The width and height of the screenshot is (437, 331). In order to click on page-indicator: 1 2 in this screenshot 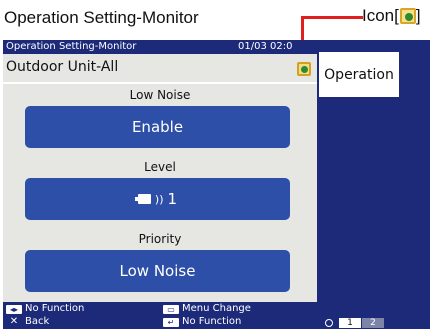, I will do `click(354, 323)`.